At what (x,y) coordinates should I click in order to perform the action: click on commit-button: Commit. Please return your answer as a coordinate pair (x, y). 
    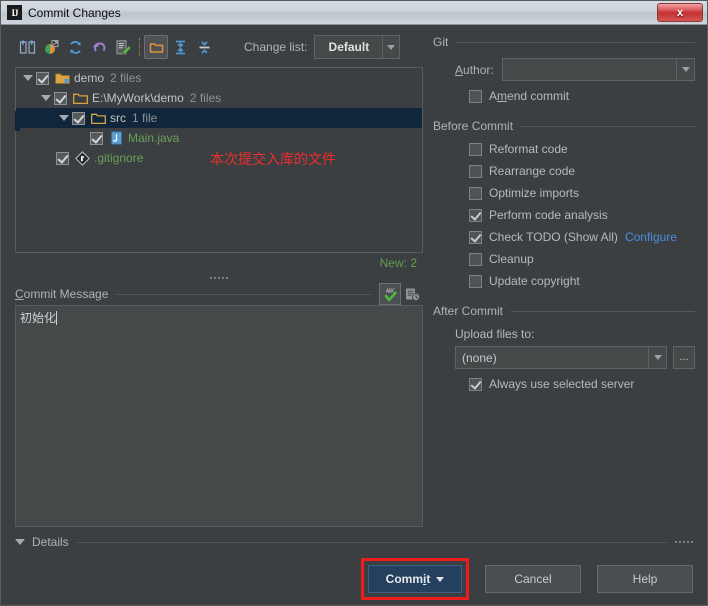
    Looking at the image, I should click on (415, 579).